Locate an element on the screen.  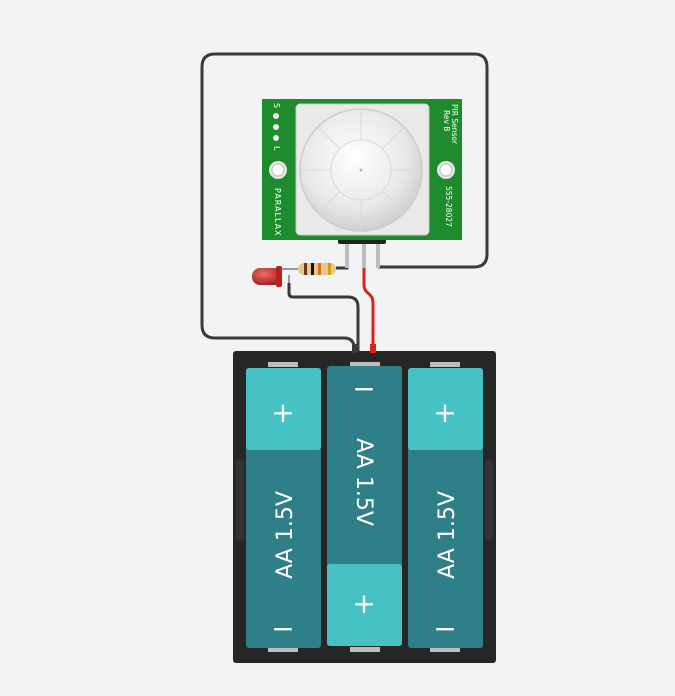
pin-label-l: L is located at coordinates (276, 148).